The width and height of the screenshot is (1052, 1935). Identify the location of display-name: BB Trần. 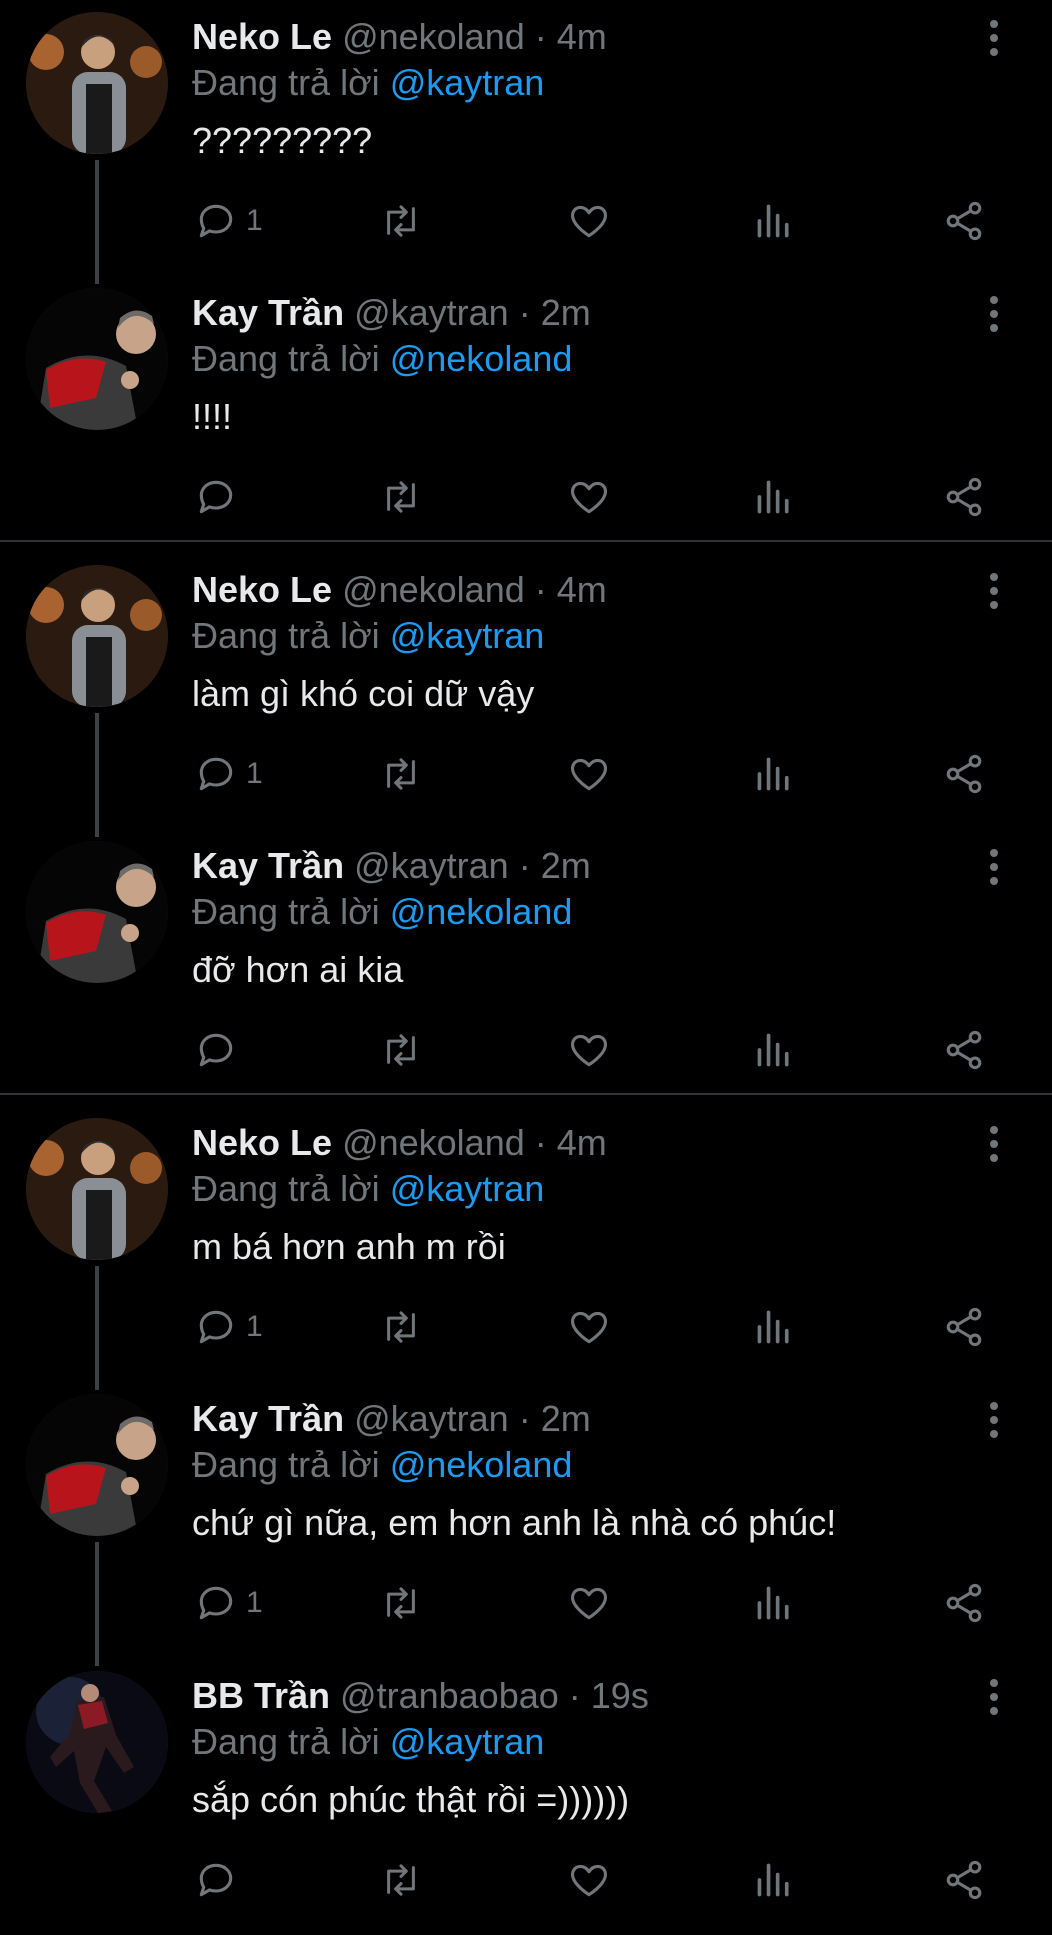
(261, 1695).